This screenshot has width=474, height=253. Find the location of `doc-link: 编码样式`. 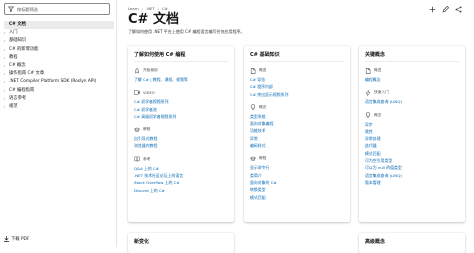

doc-link: 编码样式 is located at coordinates (297, 145).